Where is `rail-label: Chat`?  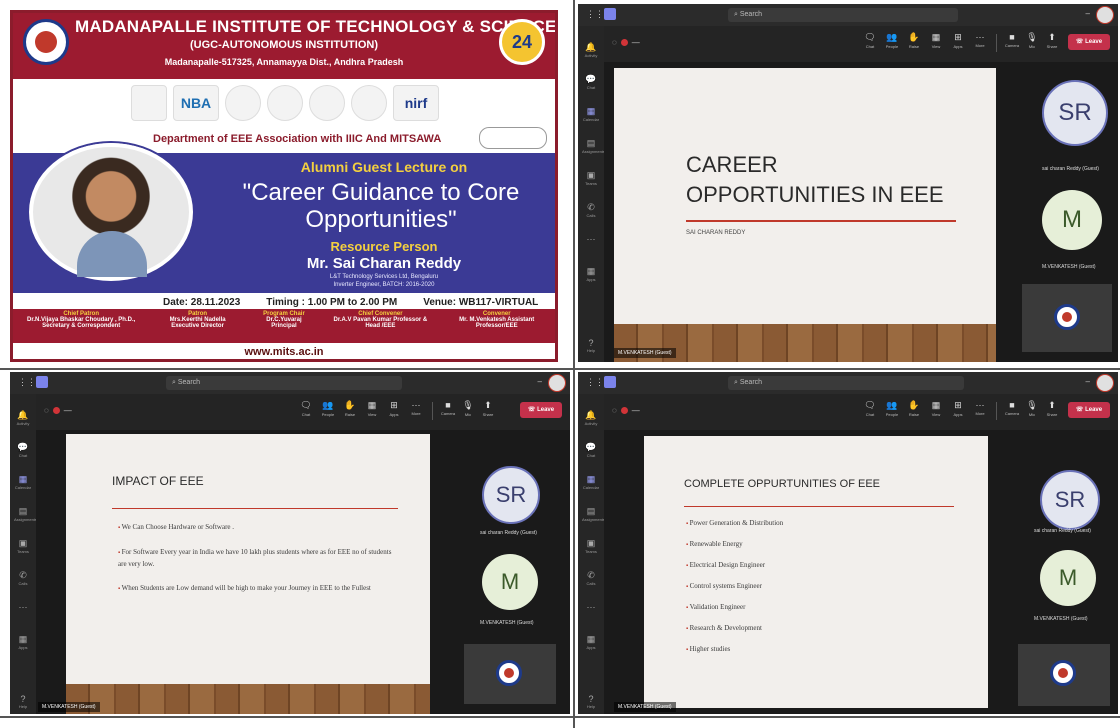
rail-label: Chat is located at coordinates (591, 455).